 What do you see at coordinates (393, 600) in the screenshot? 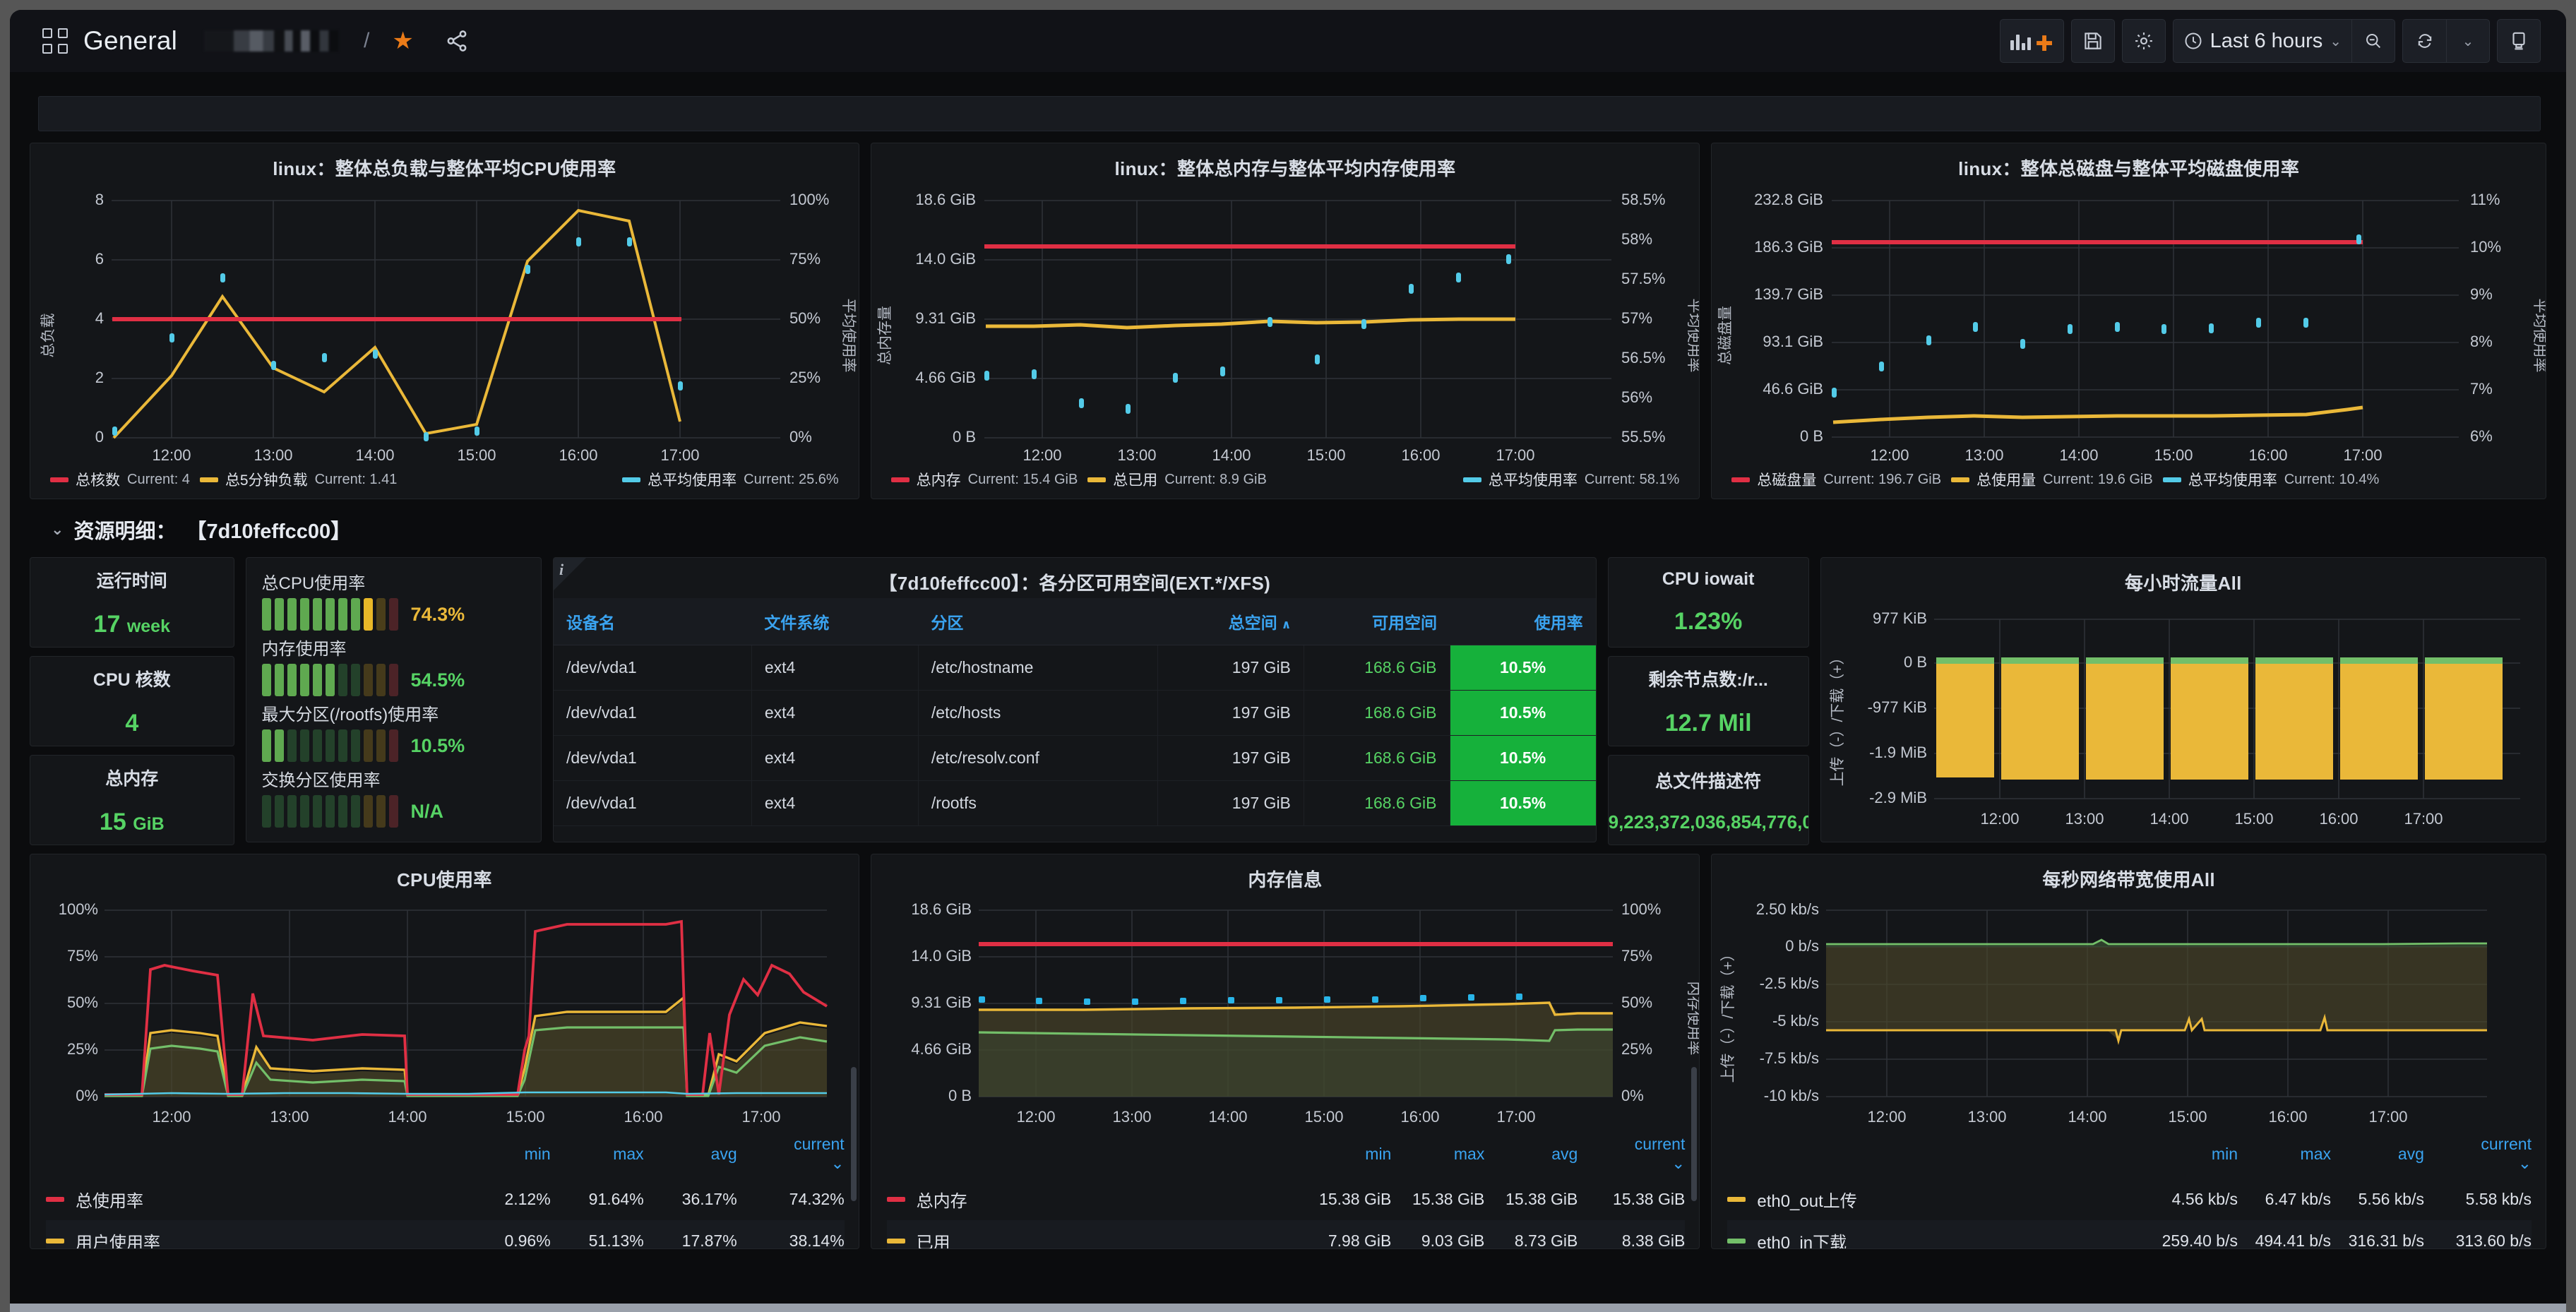
I see `bar-gauge-cpu: 总CPU使用率 74.3%` at bounding box center [393, 600].